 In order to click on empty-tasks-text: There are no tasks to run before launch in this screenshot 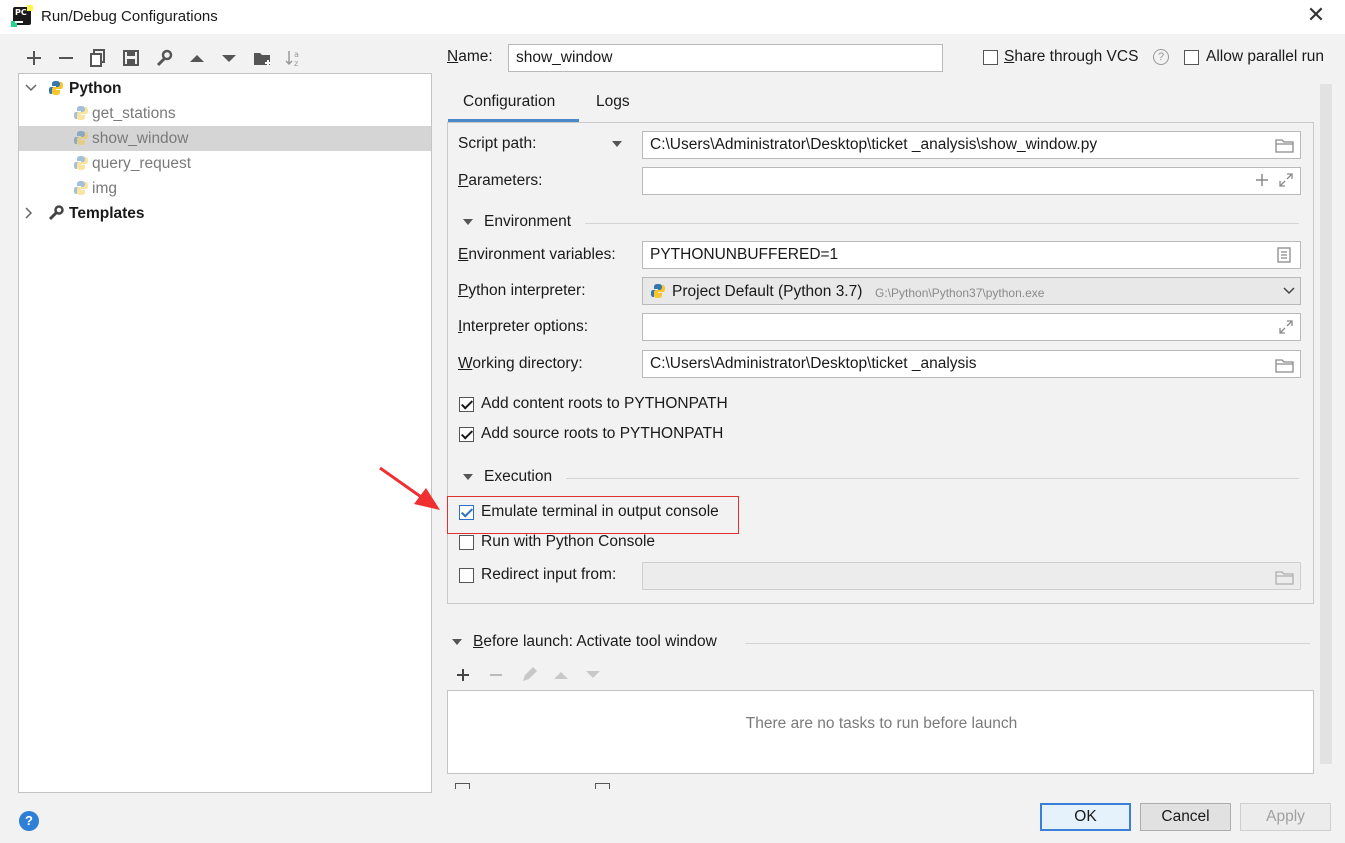, I will do `click(881, 723)`.